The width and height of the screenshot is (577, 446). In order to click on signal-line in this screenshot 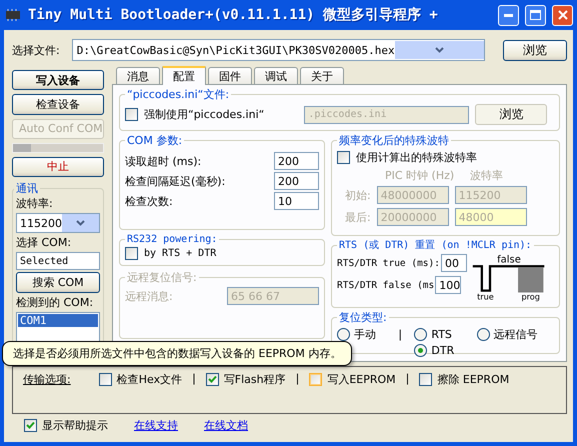, I will do `click(508, 278)`.